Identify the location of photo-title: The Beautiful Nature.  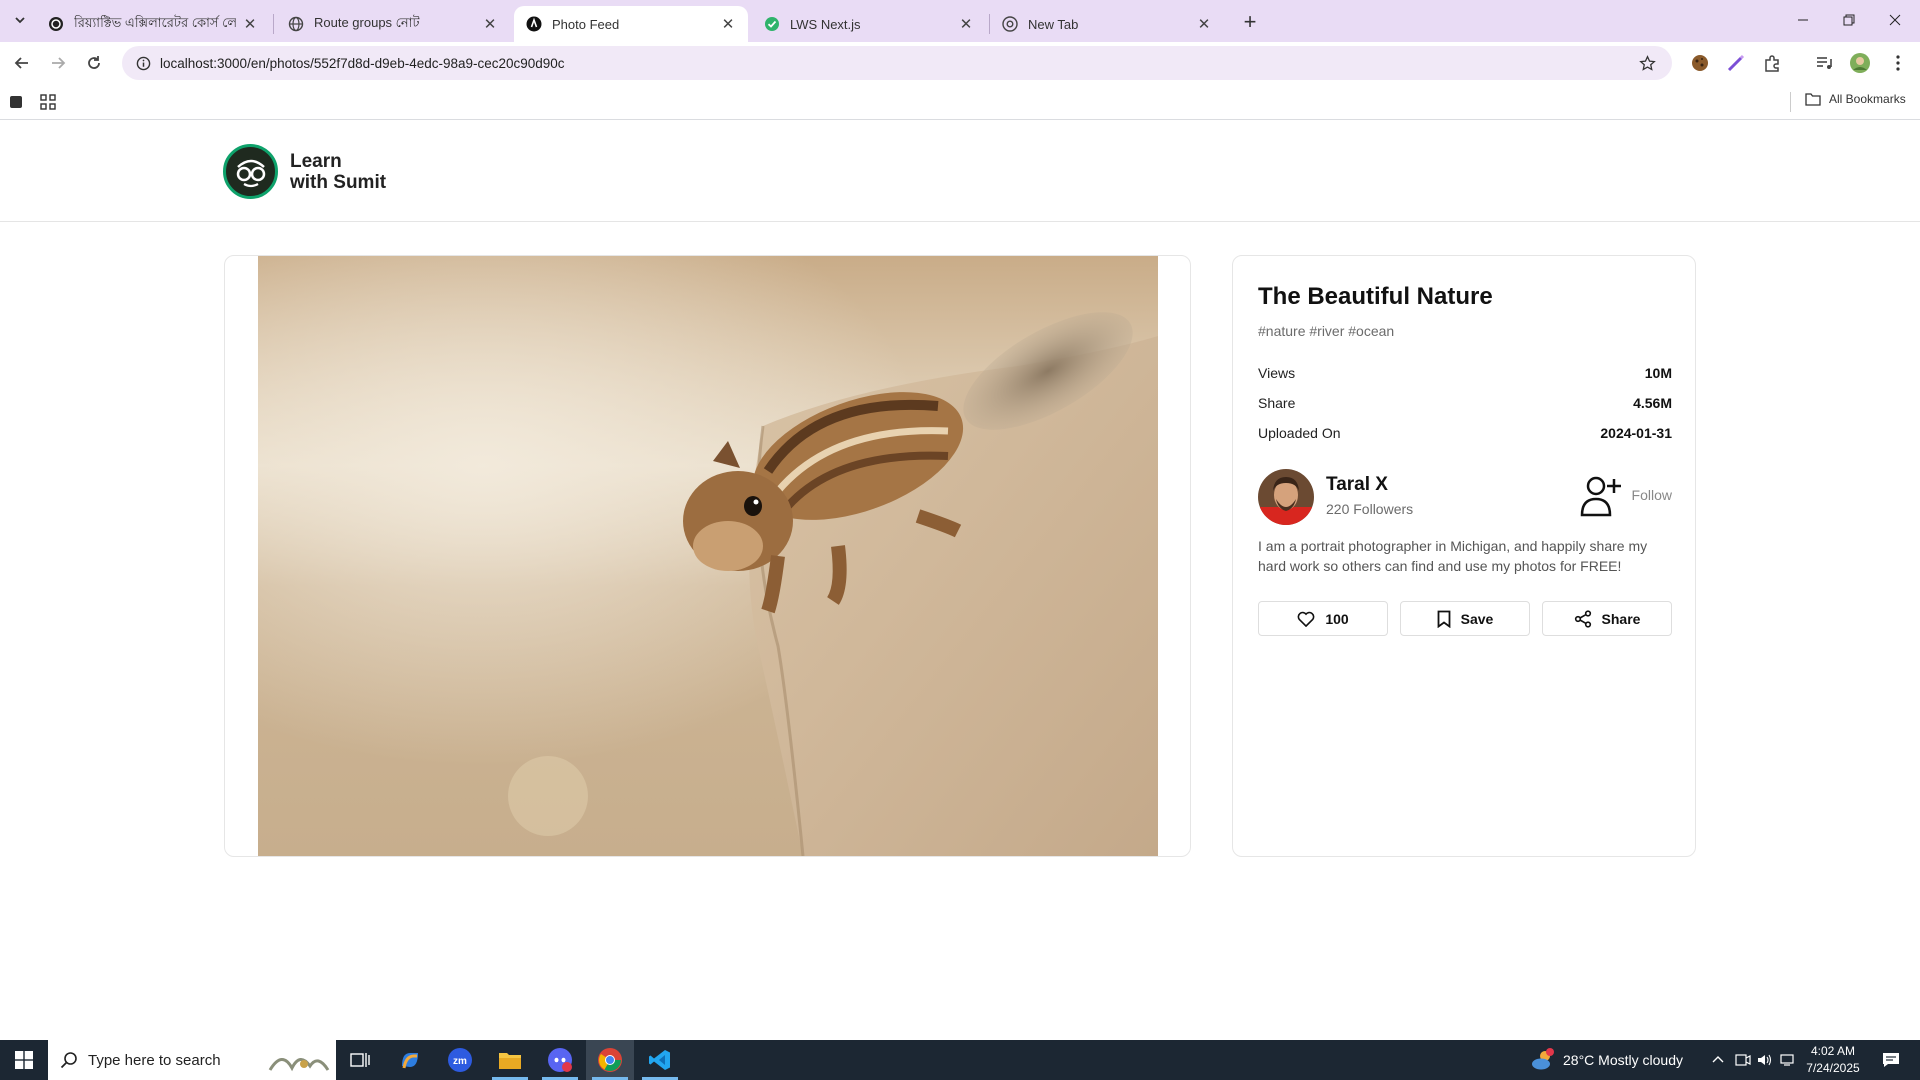
(1375, 296).